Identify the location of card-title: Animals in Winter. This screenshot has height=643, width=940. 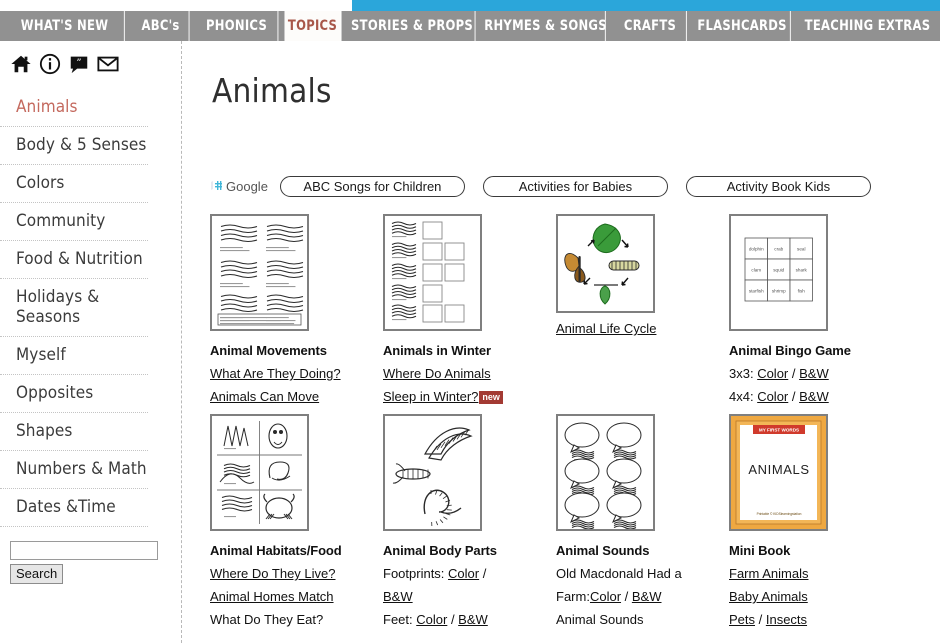
(437, 350).